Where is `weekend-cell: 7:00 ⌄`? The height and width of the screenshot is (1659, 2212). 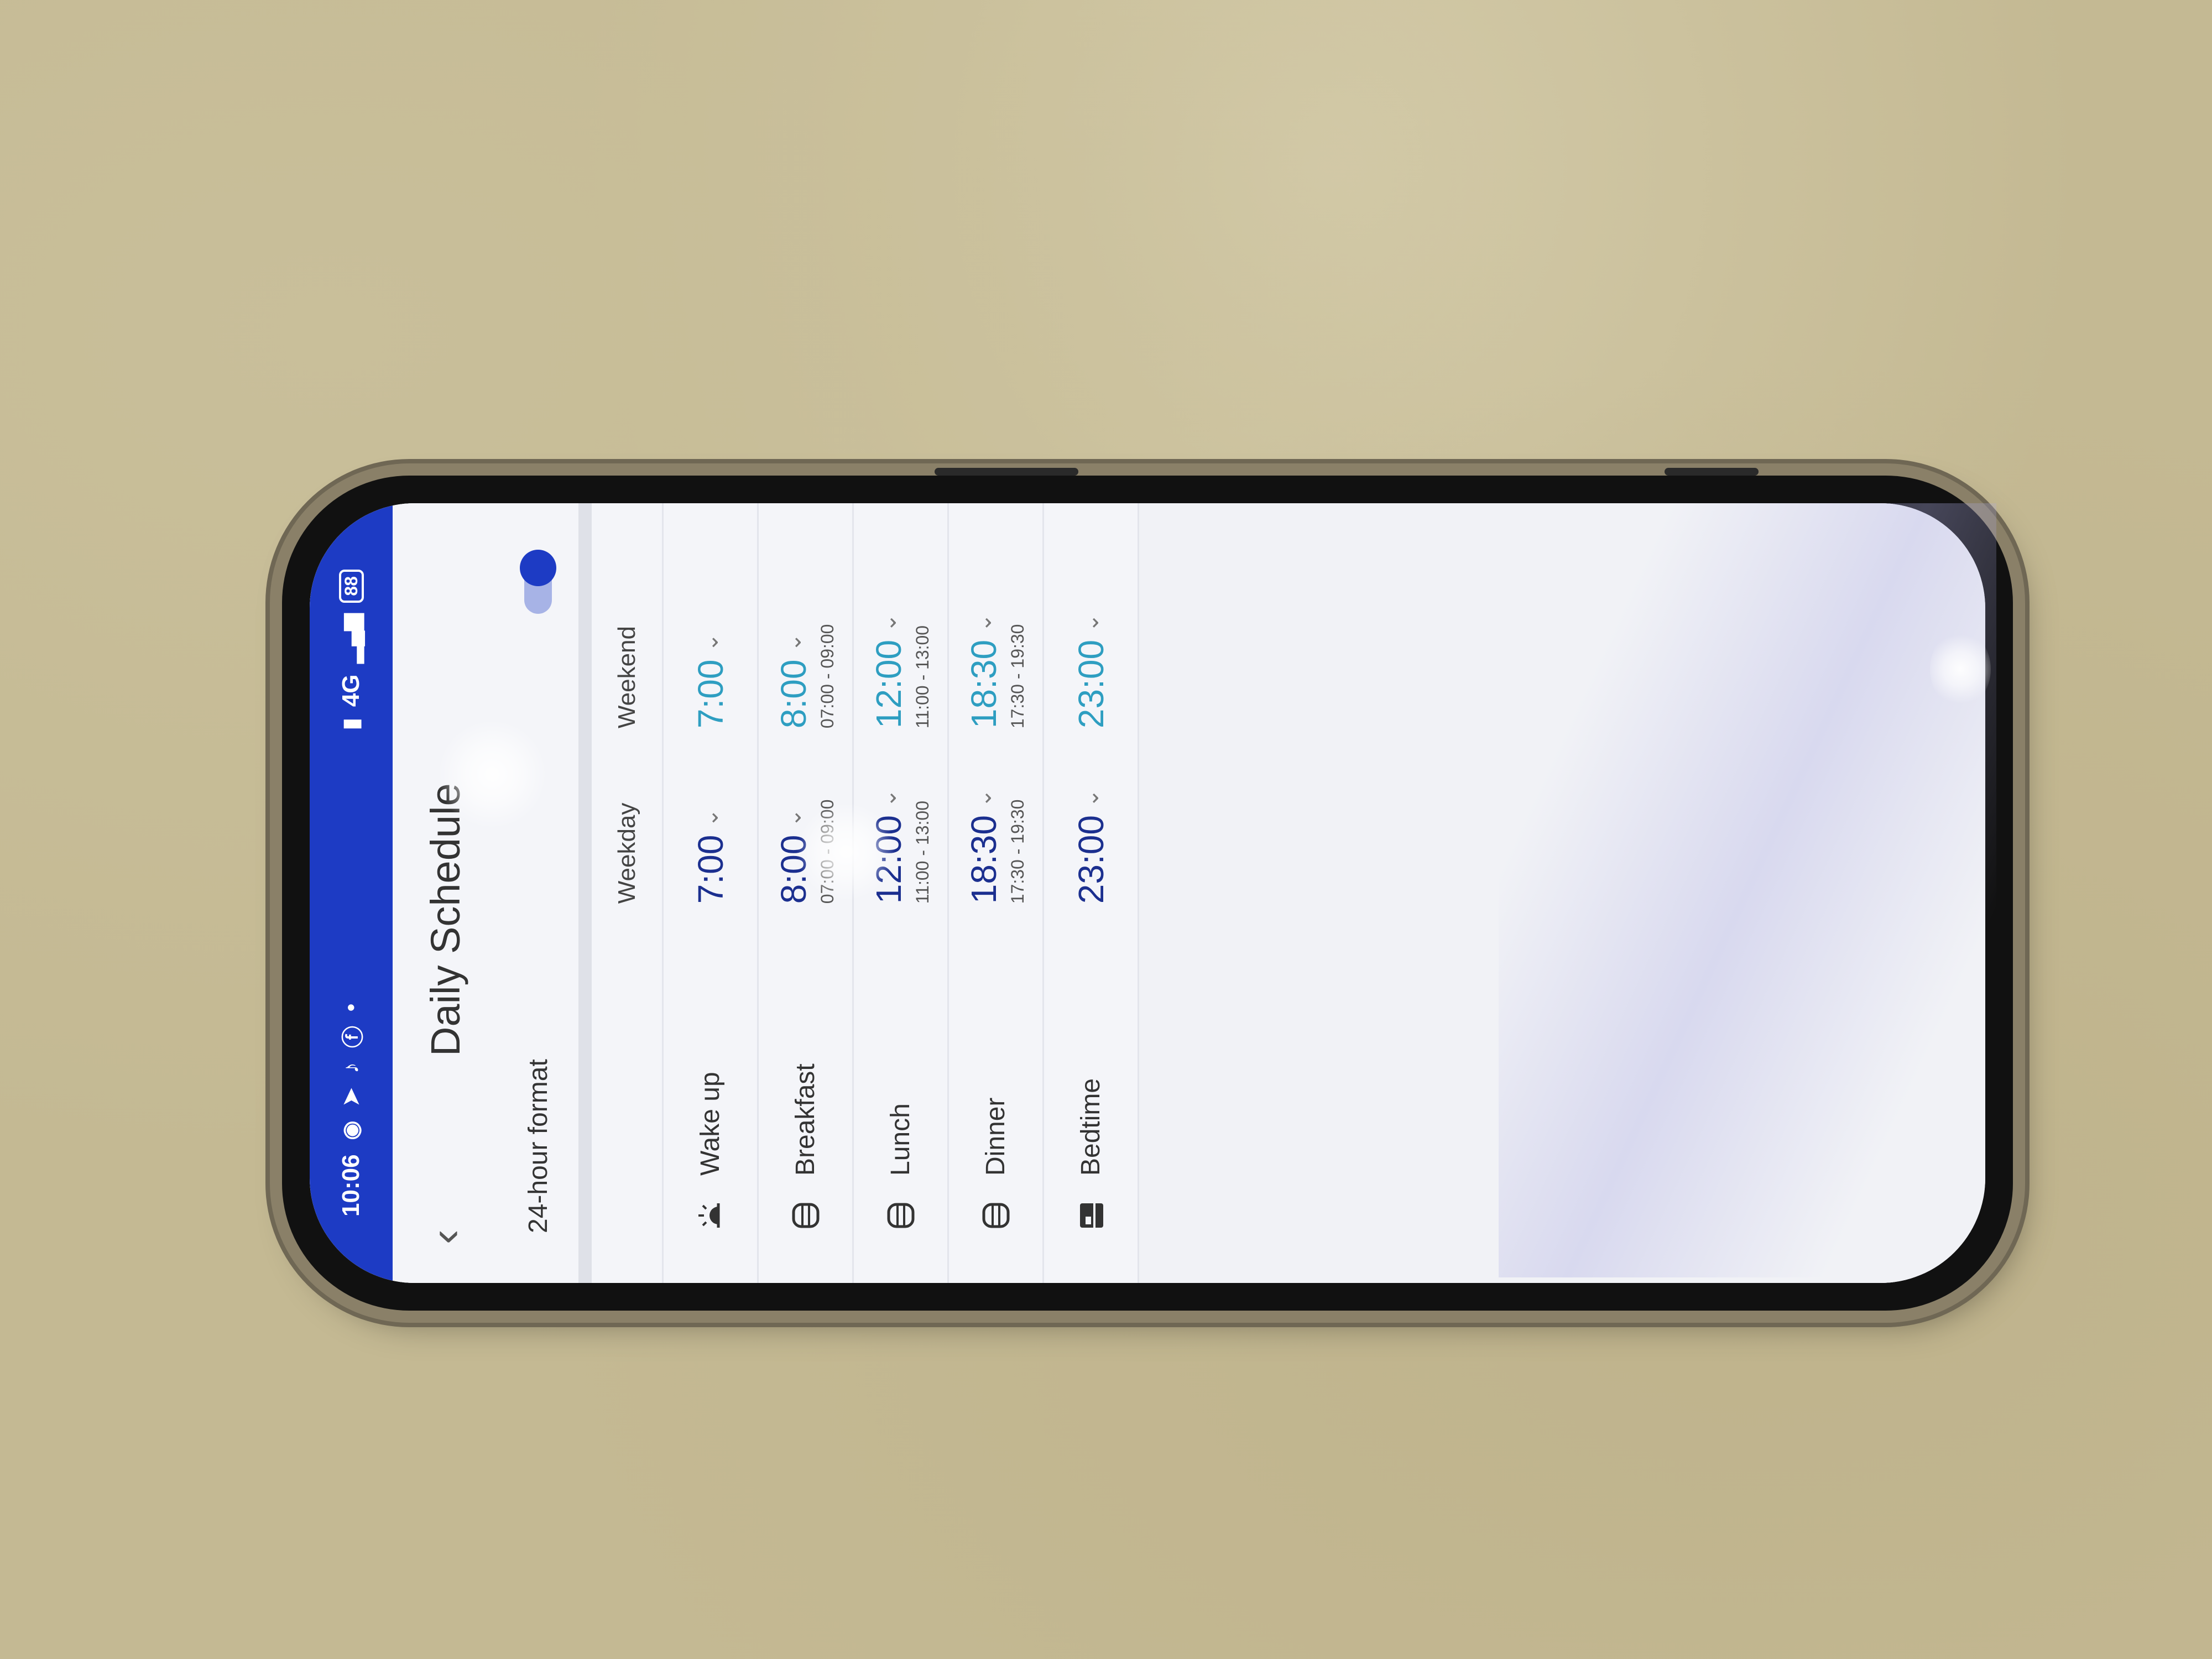 weekend-cell: 7:00 ⌄ is located at coordinates (711, 641).